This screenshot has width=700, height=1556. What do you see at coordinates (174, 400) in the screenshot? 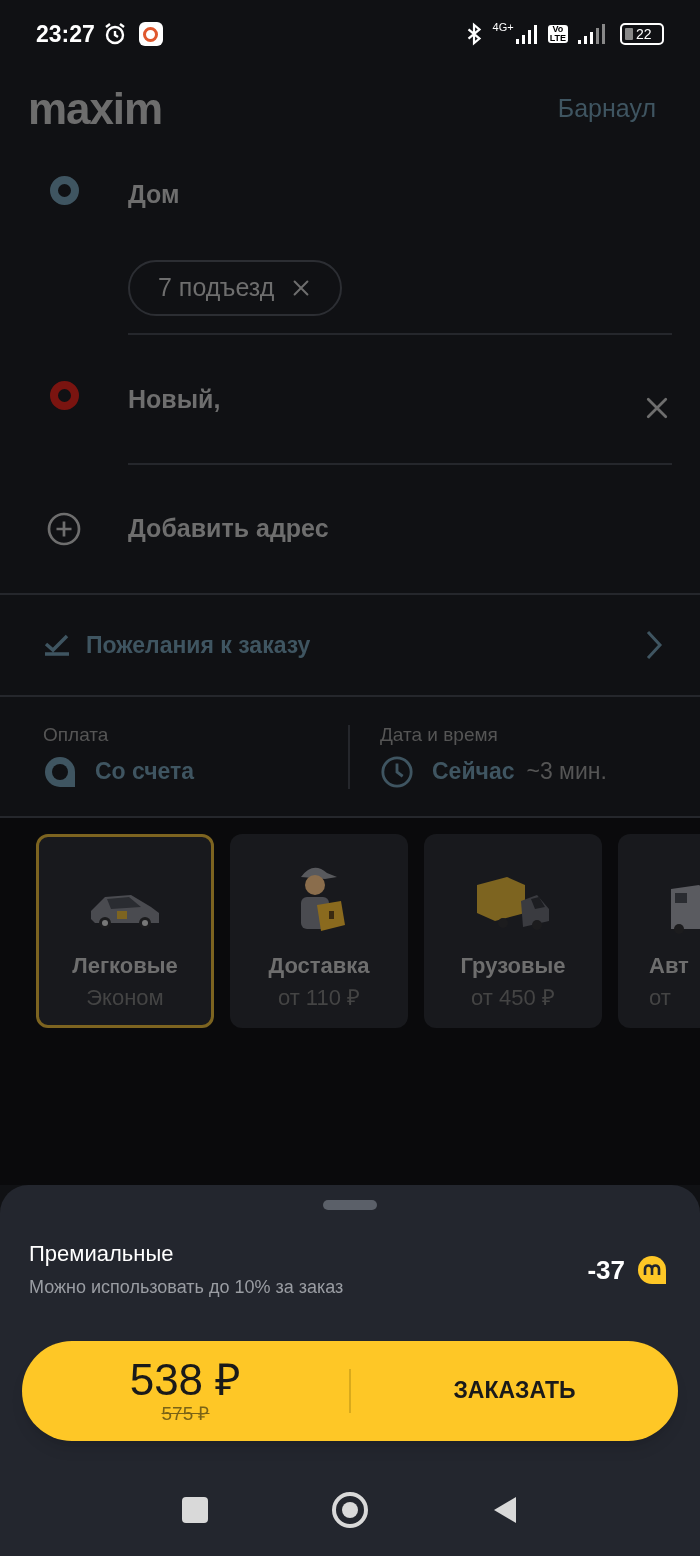
I see `address-title: Новый,` at bounding box center [174, 400].